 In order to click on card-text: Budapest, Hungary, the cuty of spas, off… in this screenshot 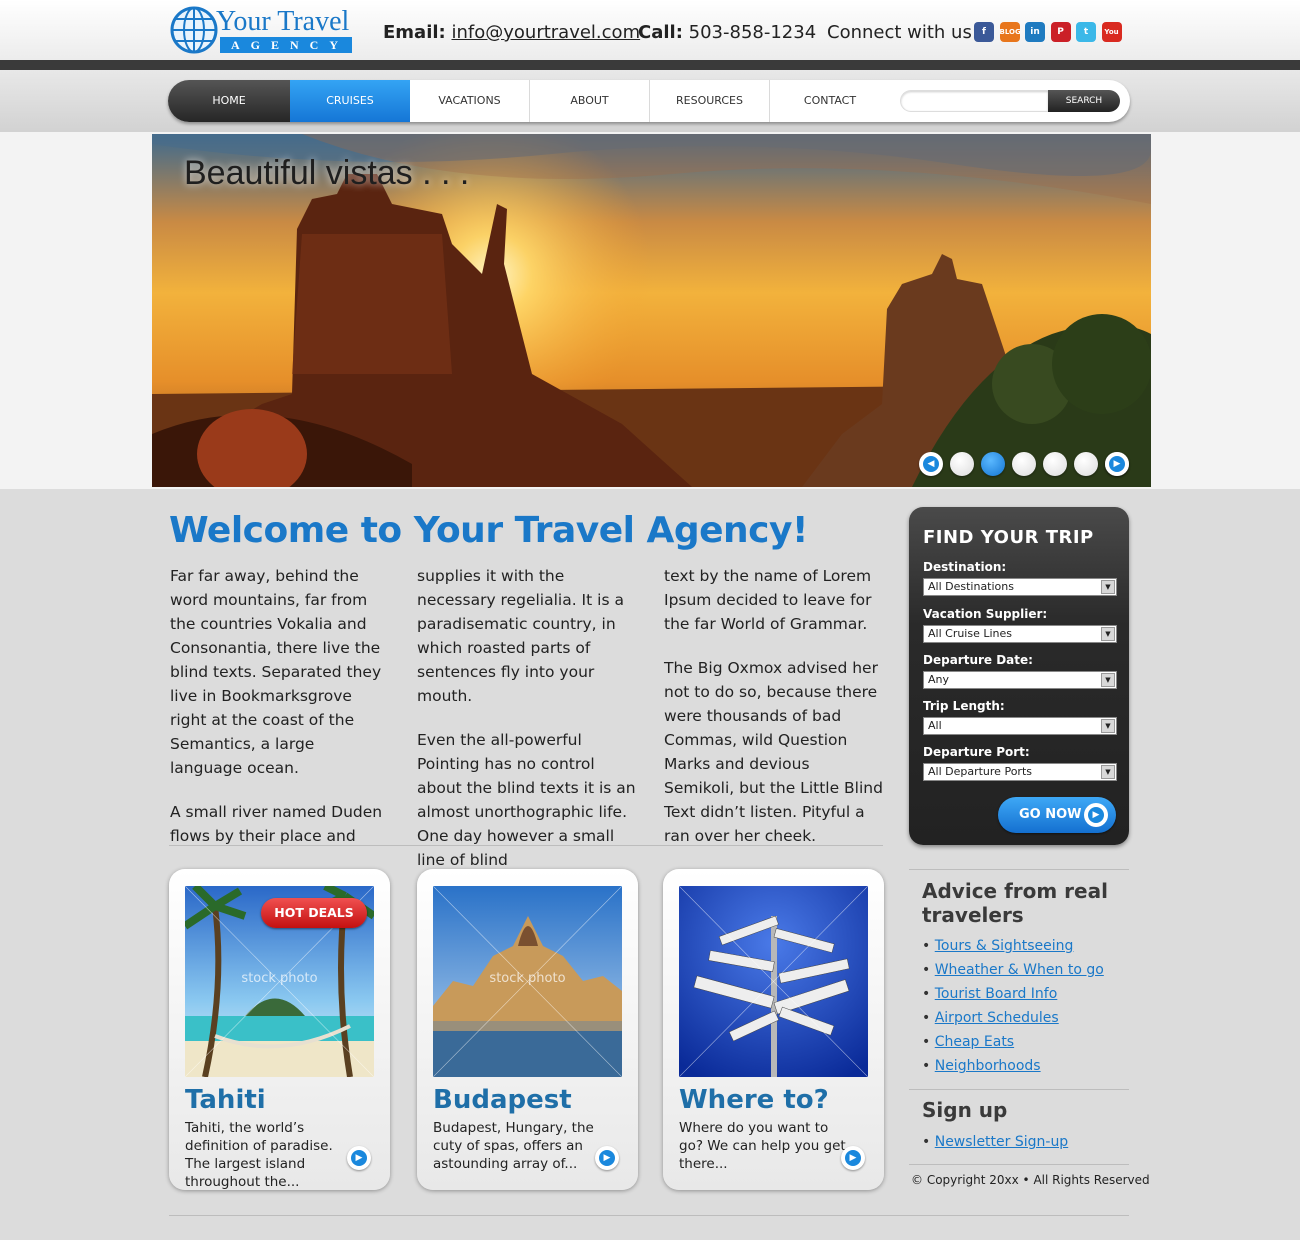, I will do `click(513, 1146)`.